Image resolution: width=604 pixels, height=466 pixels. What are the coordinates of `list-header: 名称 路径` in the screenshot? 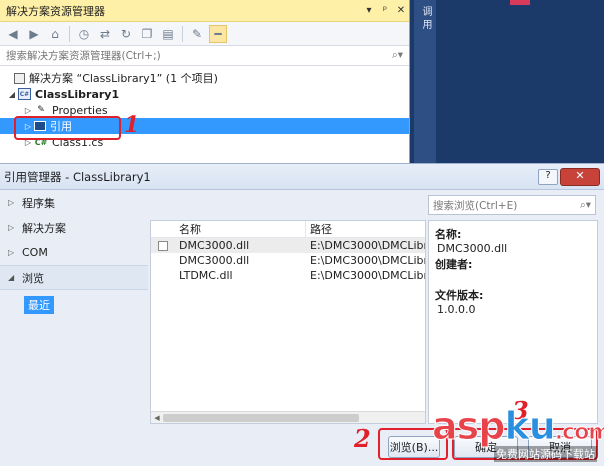 It's located at (288, 229).